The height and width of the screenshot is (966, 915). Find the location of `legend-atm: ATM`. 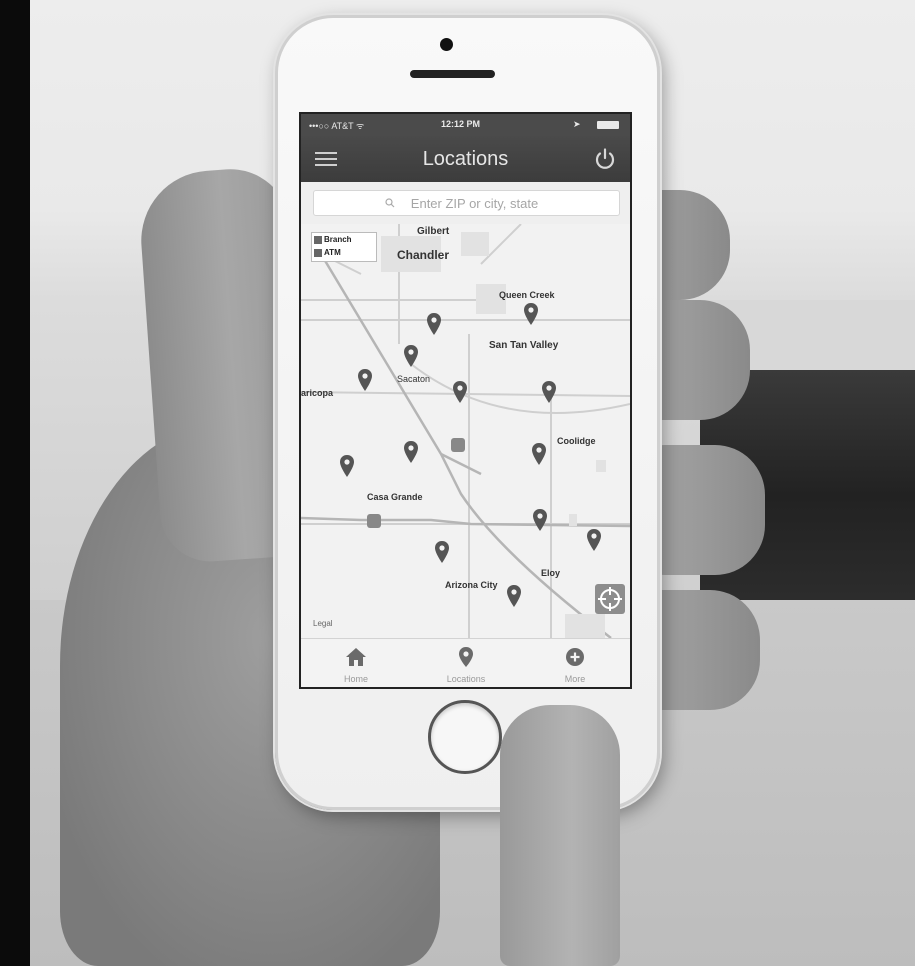

legend-atm: ATM is located at coordinates (344, 253).